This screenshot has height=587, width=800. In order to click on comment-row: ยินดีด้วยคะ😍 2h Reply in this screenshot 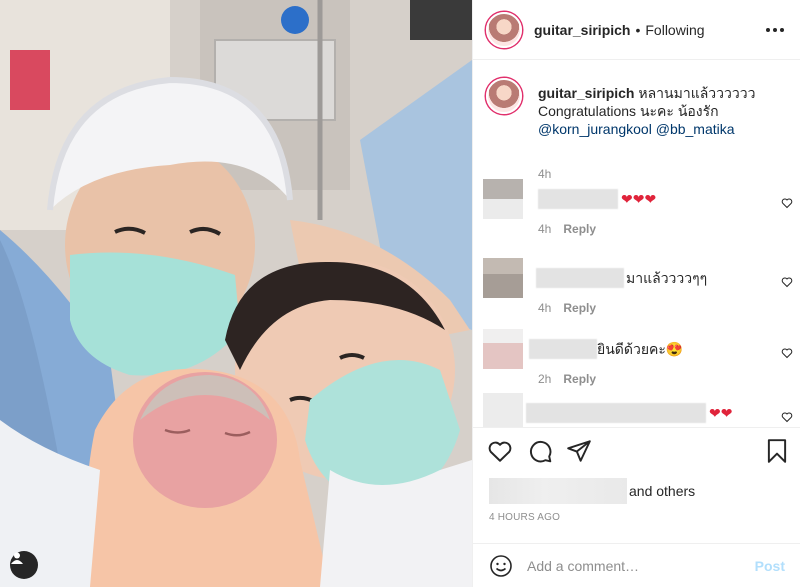, I will do `click(638, 359)`.